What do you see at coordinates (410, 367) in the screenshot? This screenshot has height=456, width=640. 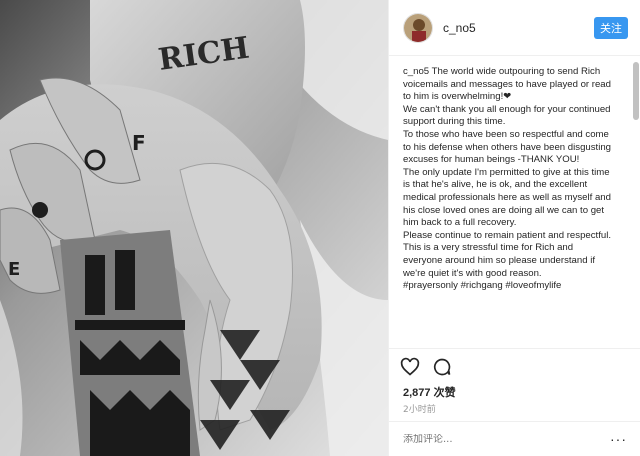 I see `heart-icon` at bounding box center [410, 367].